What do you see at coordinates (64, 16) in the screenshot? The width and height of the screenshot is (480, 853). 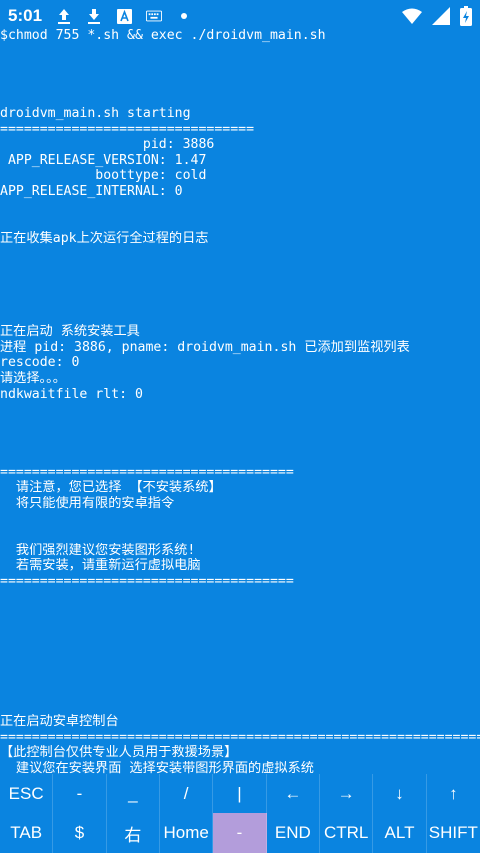 I see `upload-icon` at bounding box center [64, 16].